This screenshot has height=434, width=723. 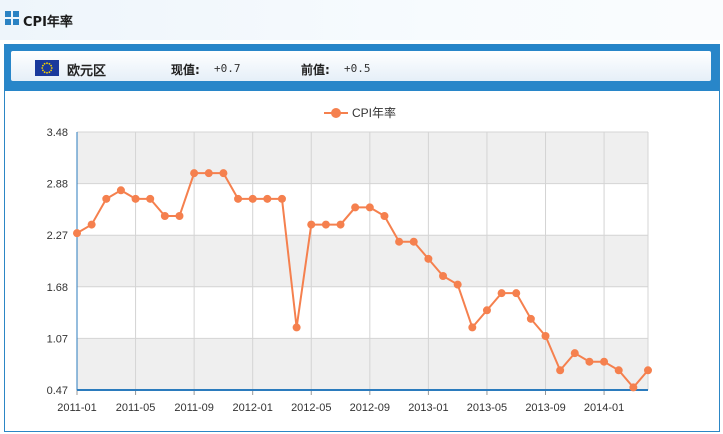 What do you see at coordinates (77, 408) in the screenshot?
I see `x-tick-label: 2011-01` at bounding box center [77, 408].